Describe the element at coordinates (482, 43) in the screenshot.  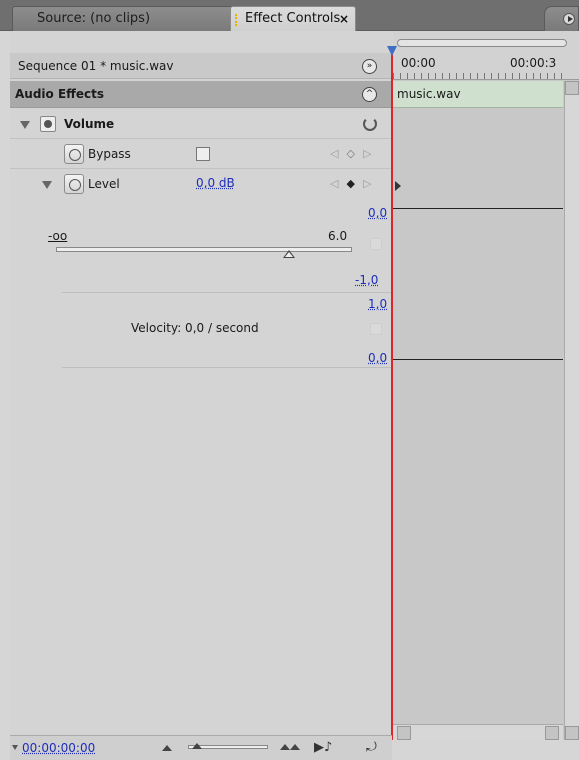
I see `timeline-zoom-bar` at that location.